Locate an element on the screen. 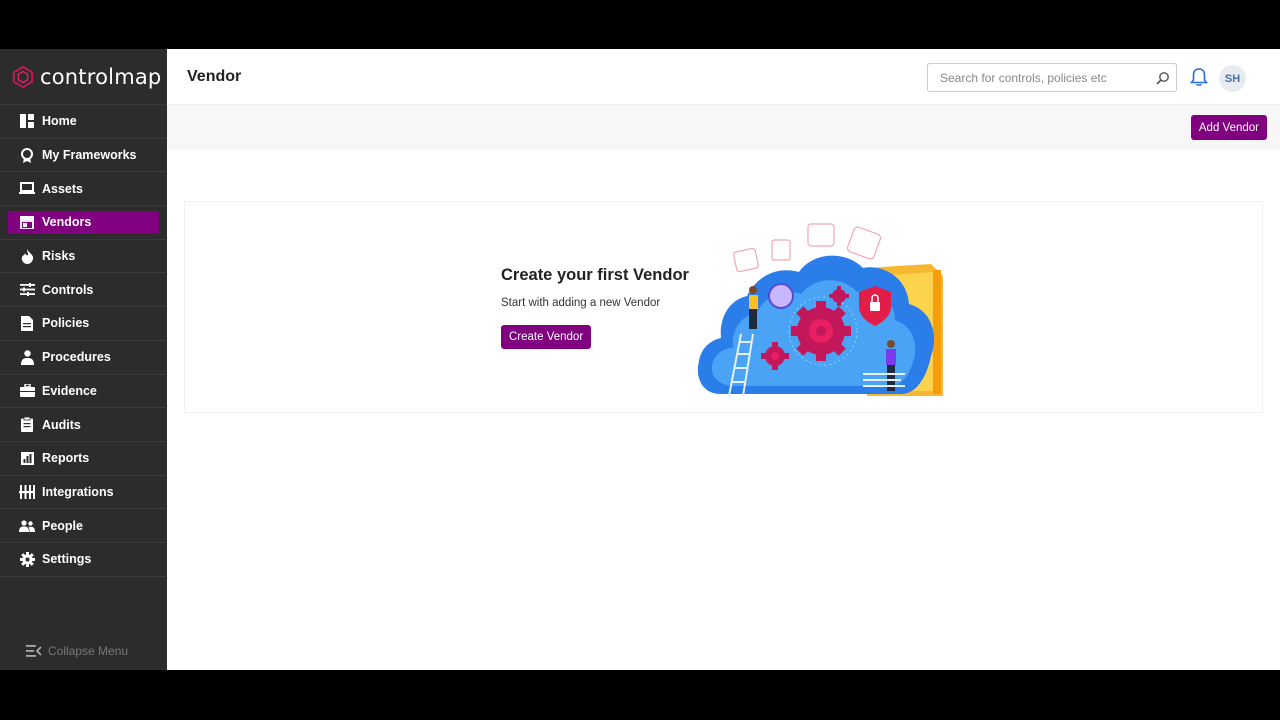 The image size is (1280, 720). sidebar-item-label: Reports is located at coordinates (66, 458).